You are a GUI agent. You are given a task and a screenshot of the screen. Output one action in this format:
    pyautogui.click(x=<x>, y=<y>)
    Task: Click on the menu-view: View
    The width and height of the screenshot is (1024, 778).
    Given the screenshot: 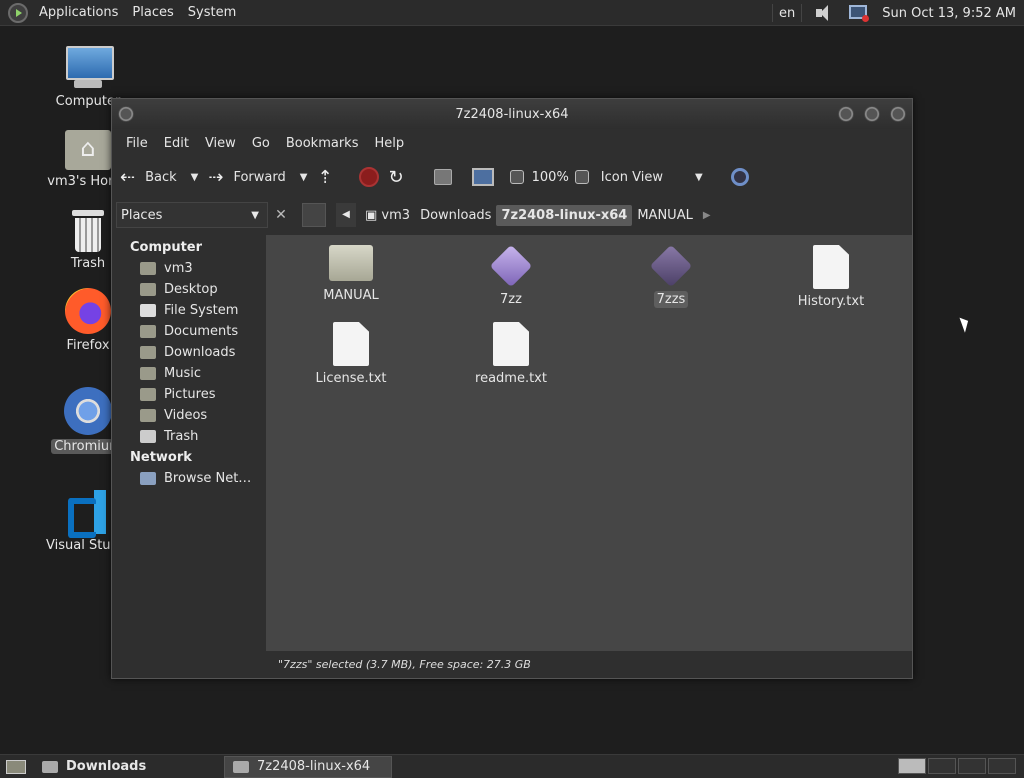 What is the action you would take?
    pyautogui.click(x=220, y=143)
    